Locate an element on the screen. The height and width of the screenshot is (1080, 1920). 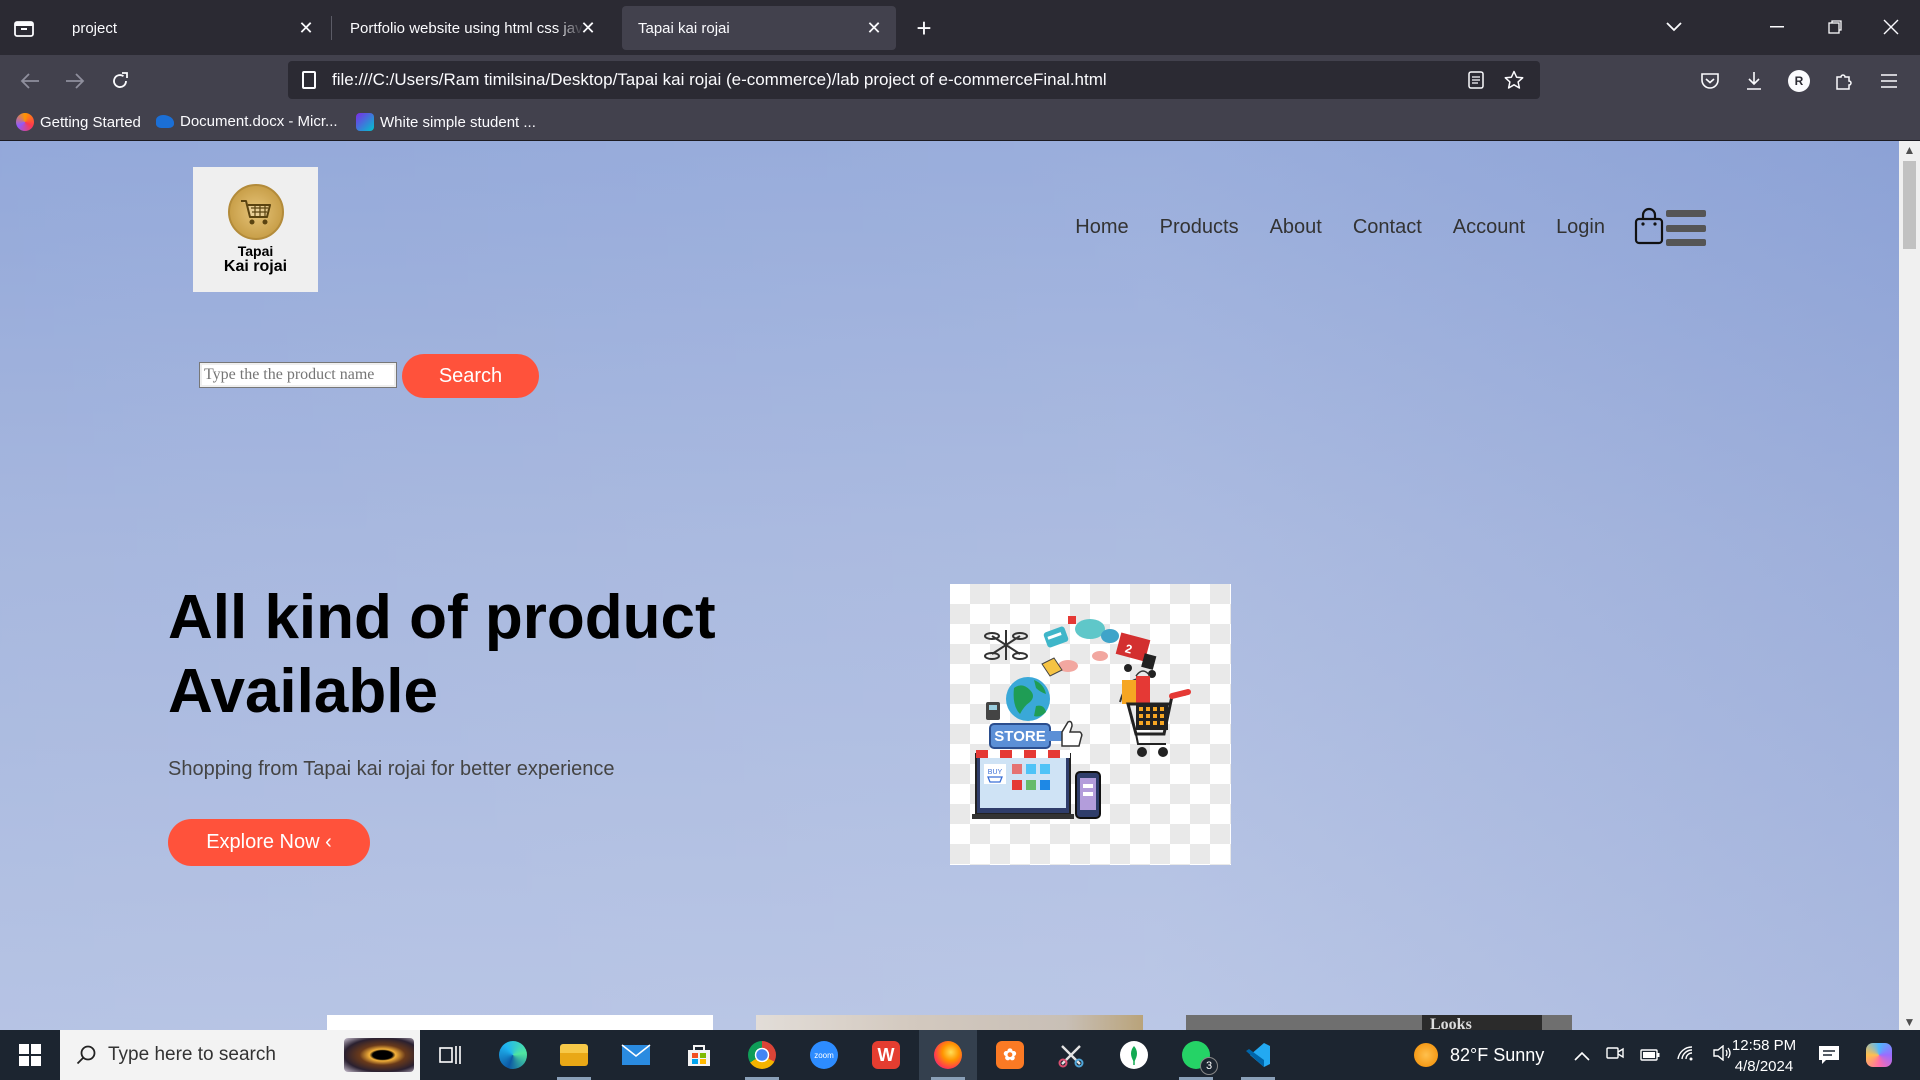
drone-icon is located at coordinates (1006, 645).